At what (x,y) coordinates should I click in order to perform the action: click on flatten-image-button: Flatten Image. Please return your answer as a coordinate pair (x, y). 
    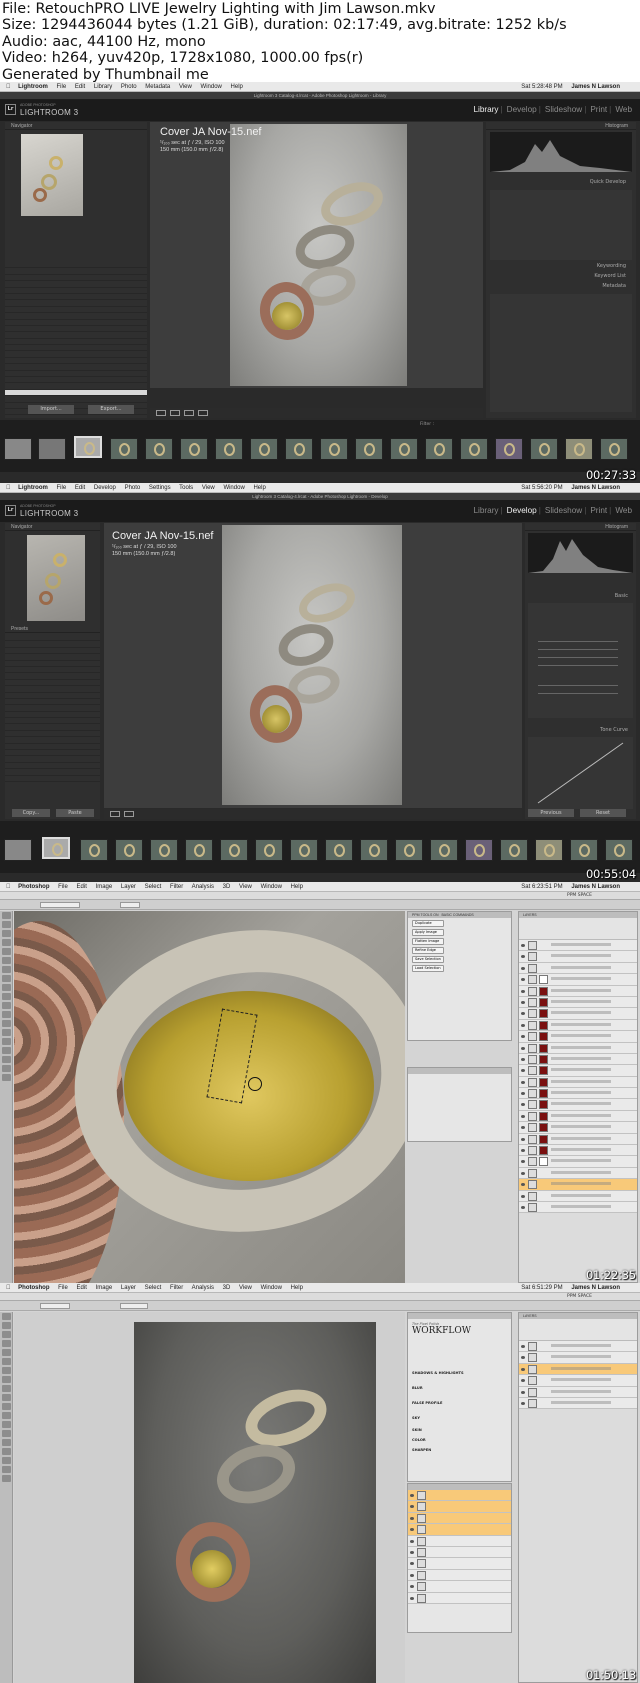
    Looking at the image, I should click on (428, 941).